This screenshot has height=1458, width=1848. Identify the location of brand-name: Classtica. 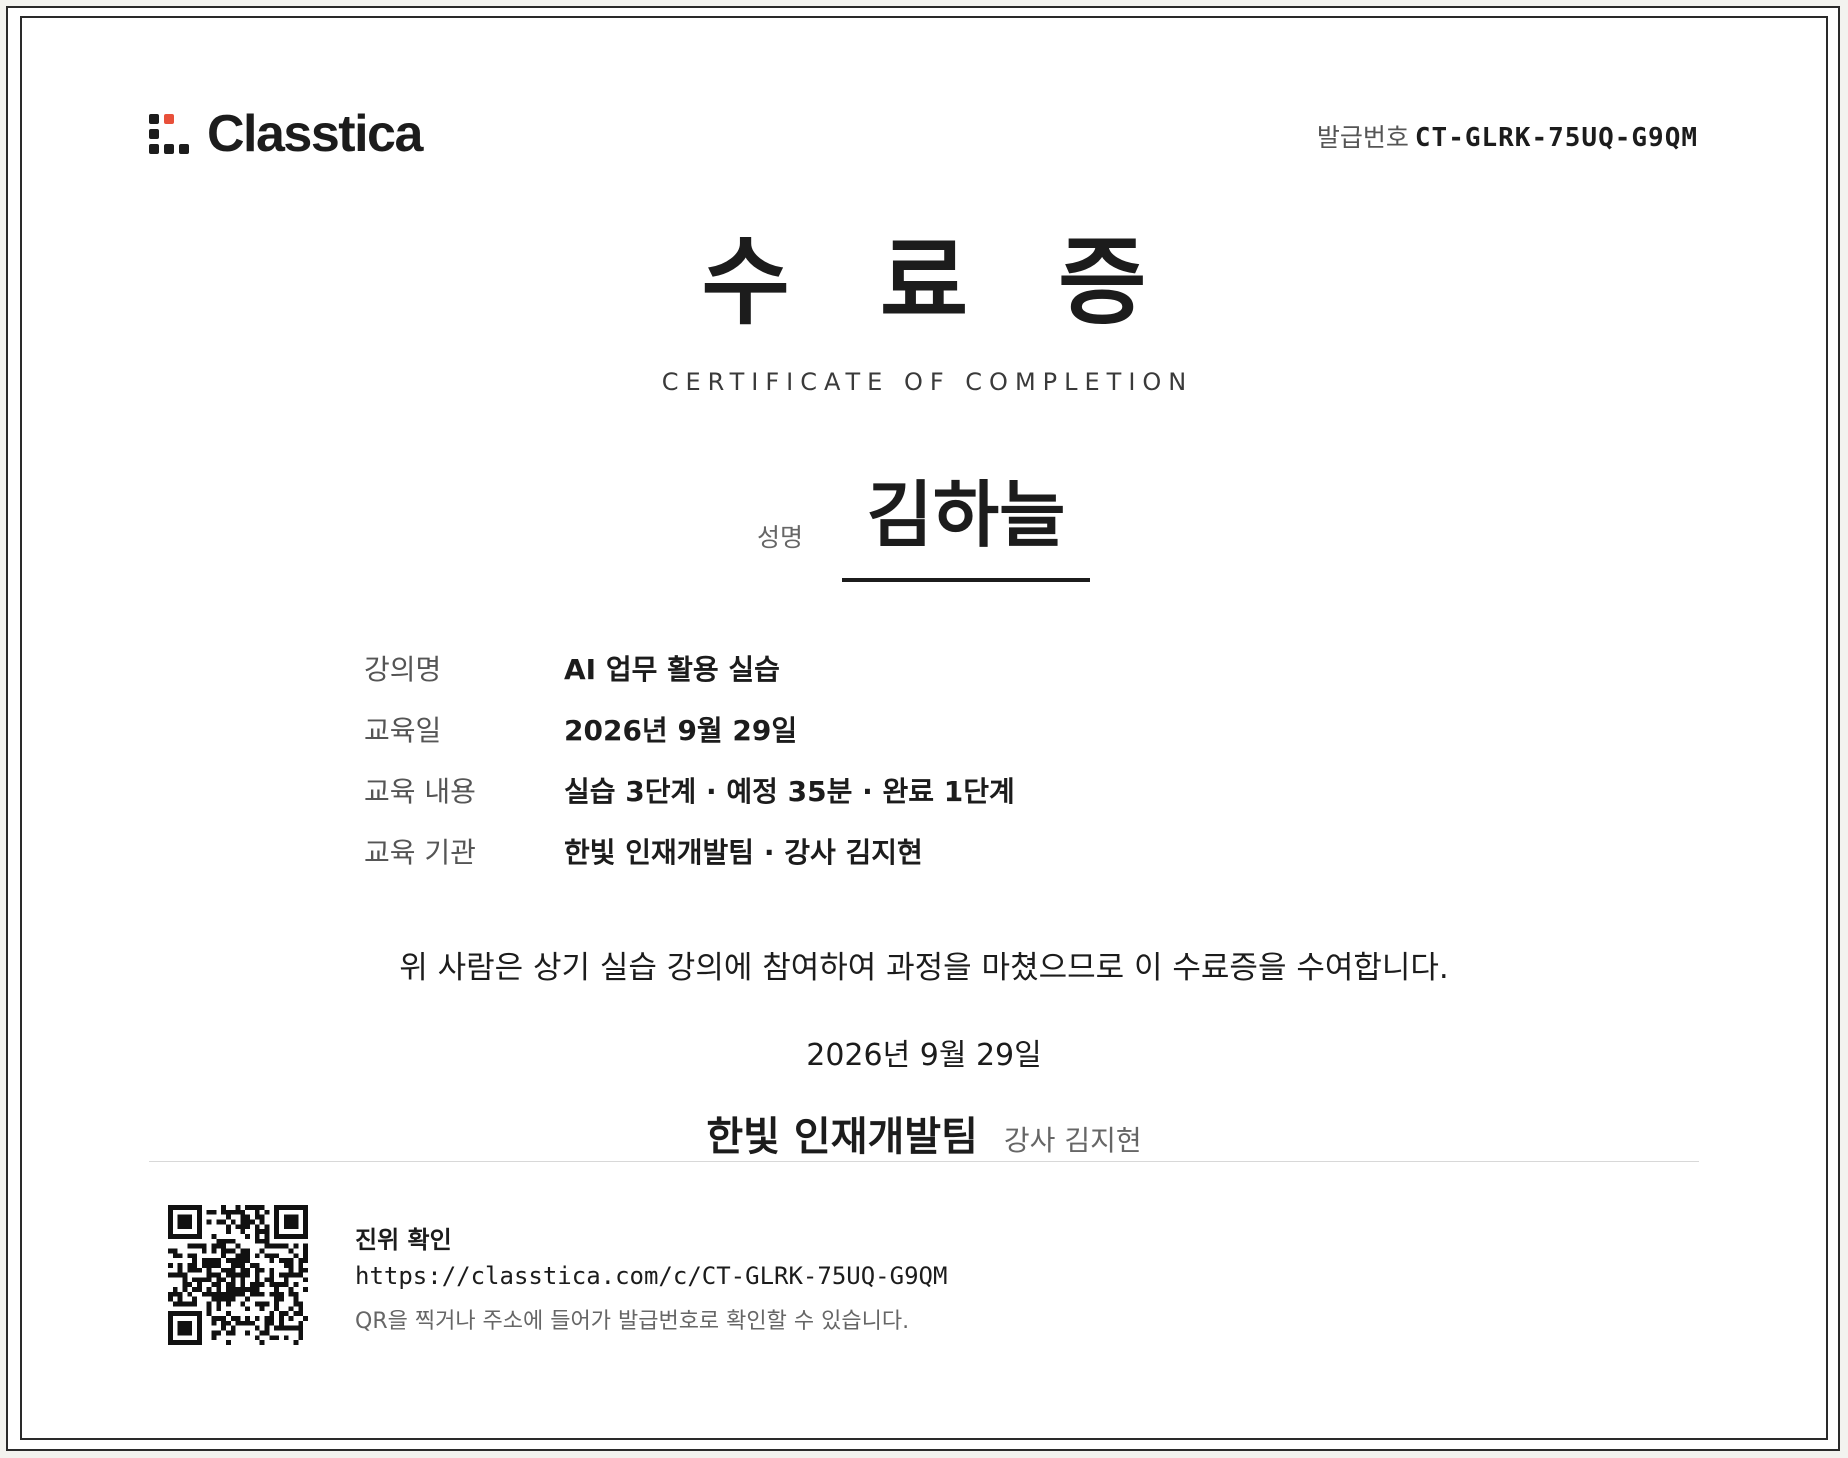
(315, 134).